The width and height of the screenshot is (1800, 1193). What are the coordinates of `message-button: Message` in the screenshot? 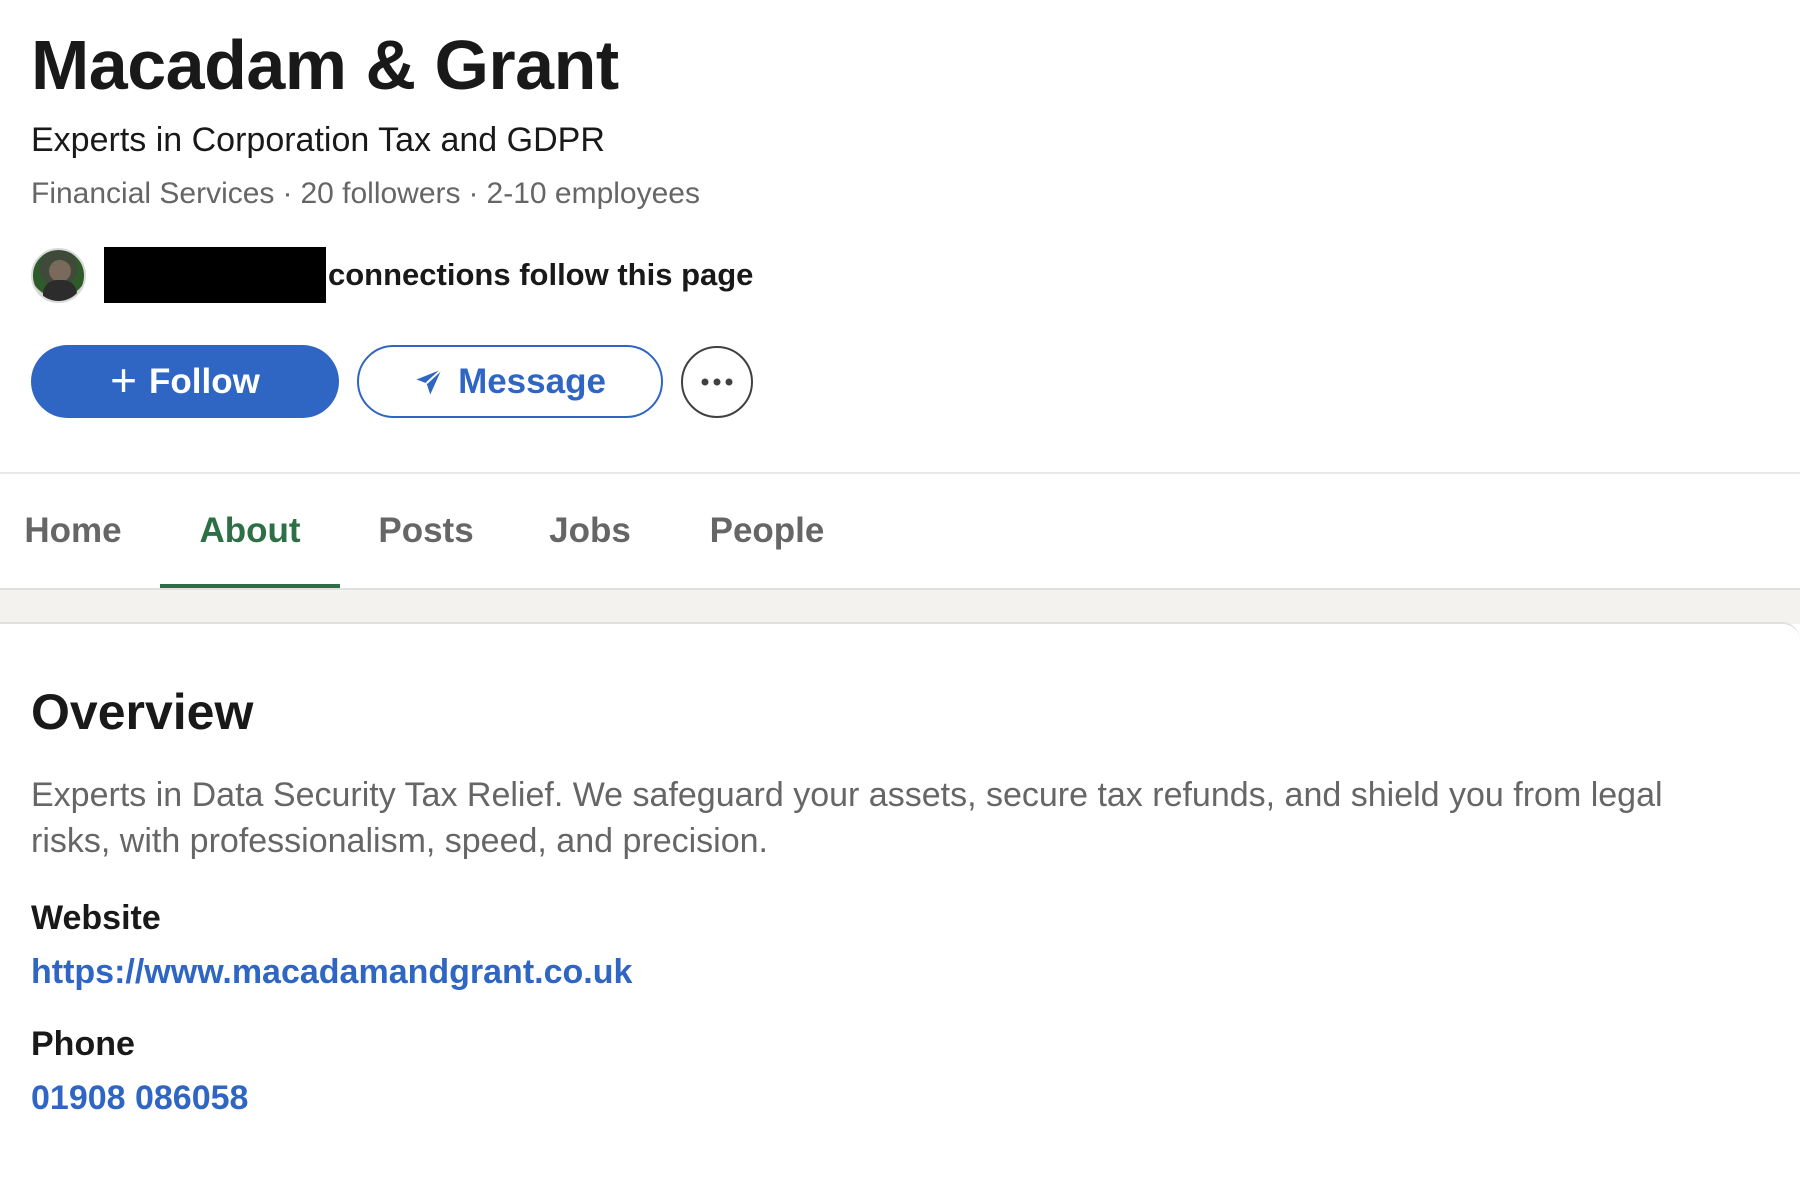 It's located at (510, 381).